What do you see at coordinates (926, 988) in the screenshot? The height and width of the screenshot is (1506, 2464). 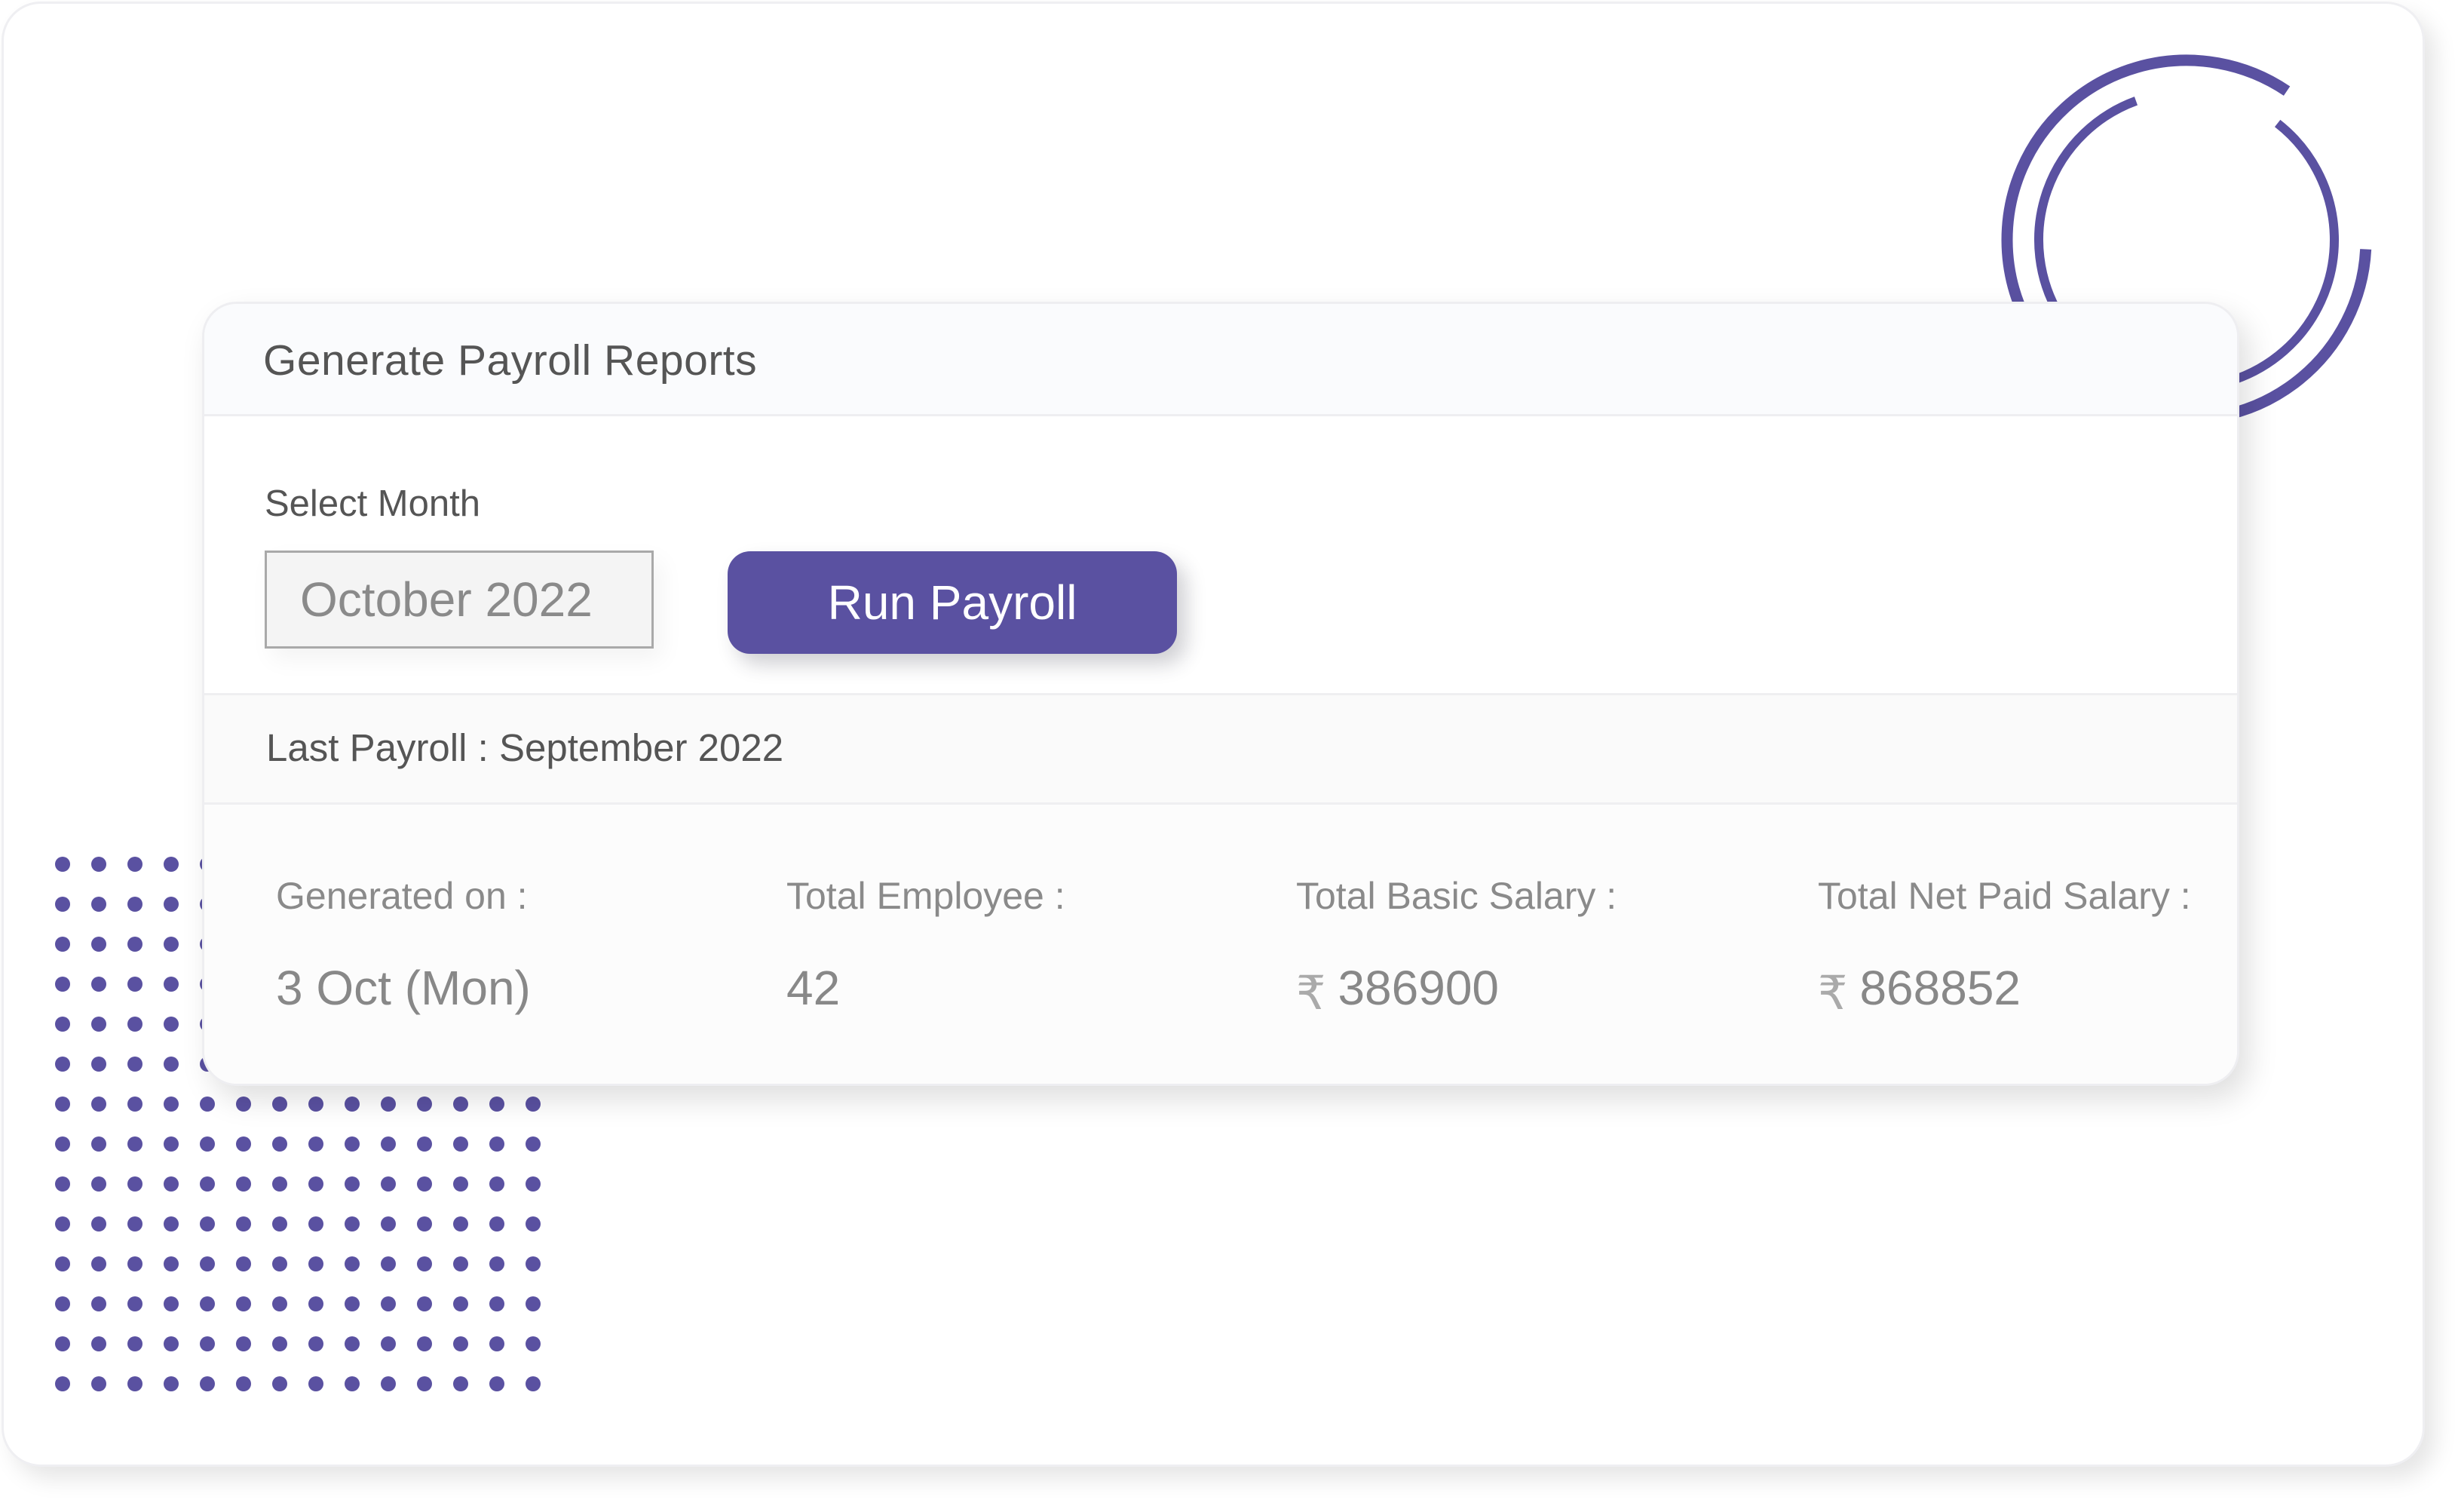 I see `stat-value: 42` at bounding box center [926, 988].